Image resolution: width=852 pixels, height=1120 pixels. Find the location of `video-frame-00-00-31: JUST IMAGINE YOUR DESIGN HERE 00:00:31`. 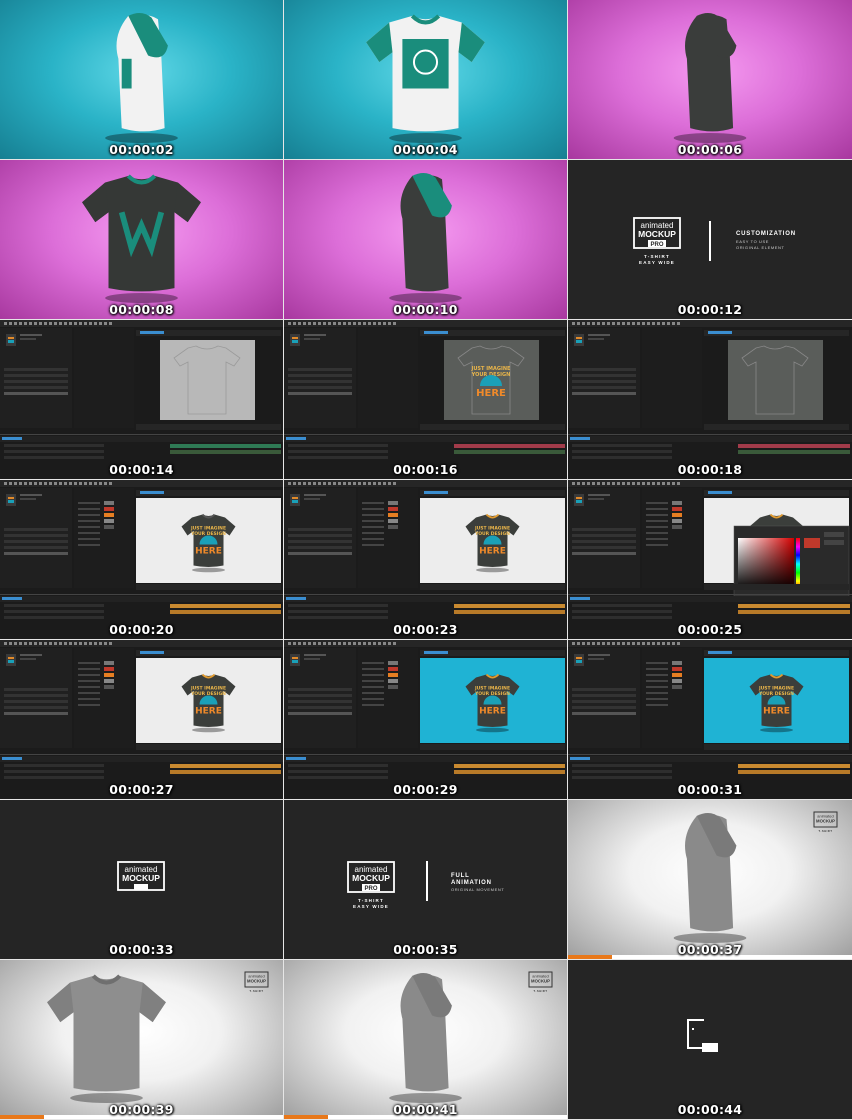

video-frame-00-00-31: JUST IMAGINE YOUR DESIGN HERE 00:00:31 is located at coordinates (710, 719).